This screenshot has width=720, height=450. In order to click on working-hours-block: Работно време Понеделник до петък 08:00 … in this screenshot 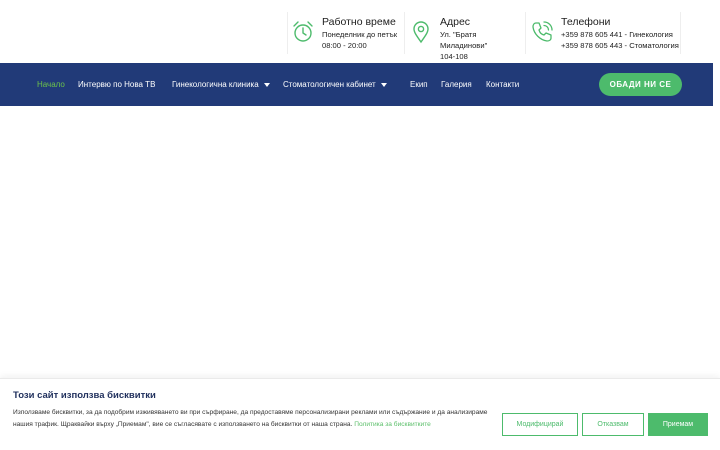, I will do `click(346, 33)`.